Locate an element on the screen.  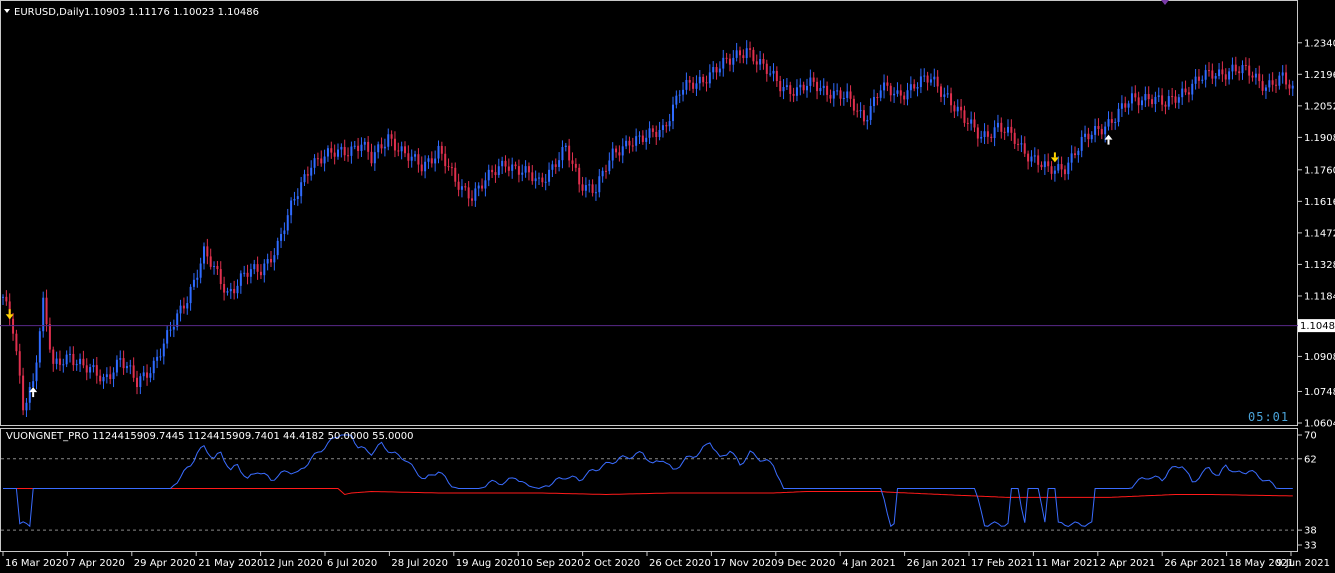
price-tick-label: 1.09080 is located at coordinates (1319, 357).